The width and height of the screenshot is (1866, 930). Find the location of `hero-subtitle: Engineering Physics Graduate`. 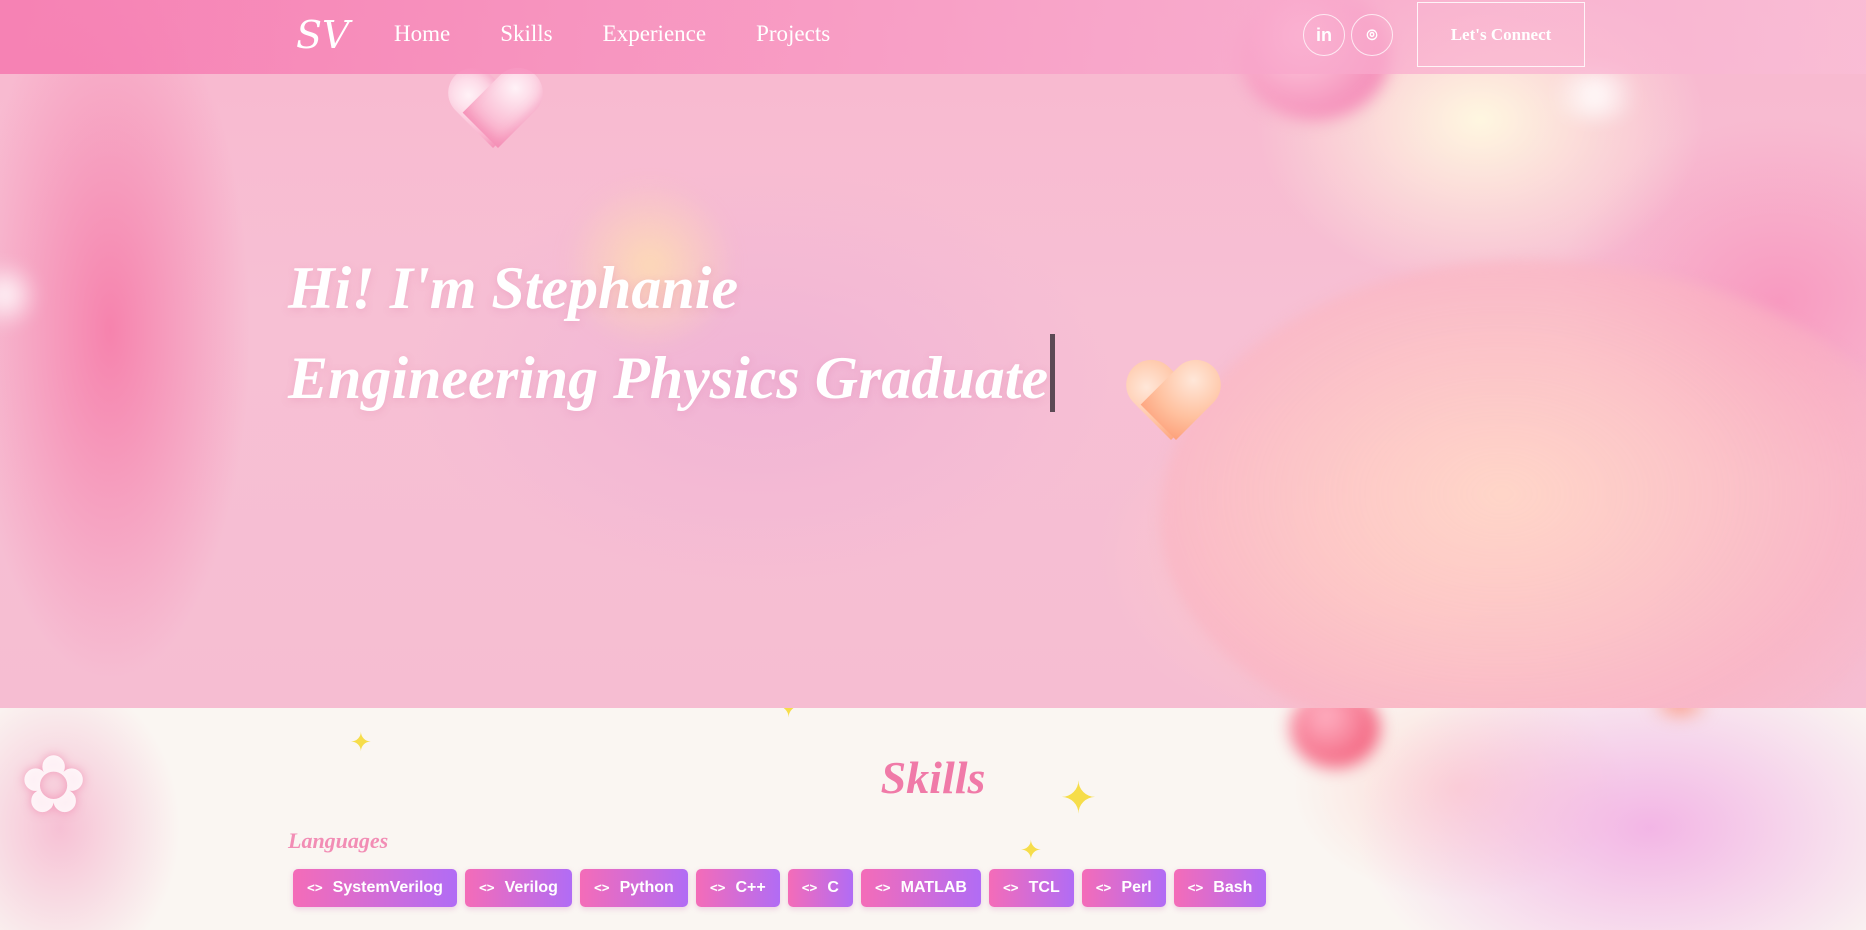

hero-subtitle: Engineering Physics Graduate is located at coordinates (672, 375).